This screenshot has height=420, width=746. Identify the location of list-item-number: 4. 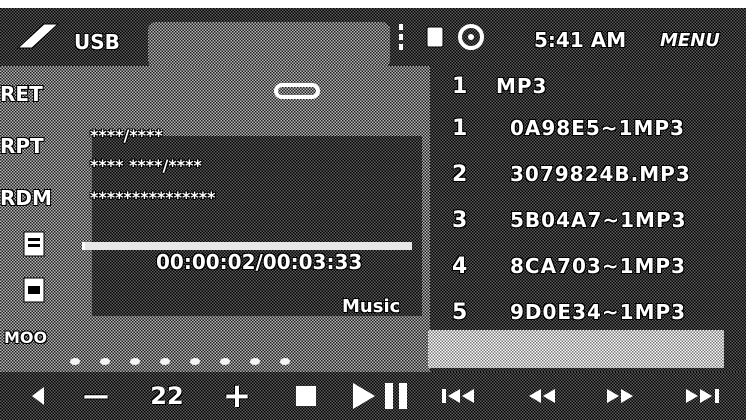
(460, 266).